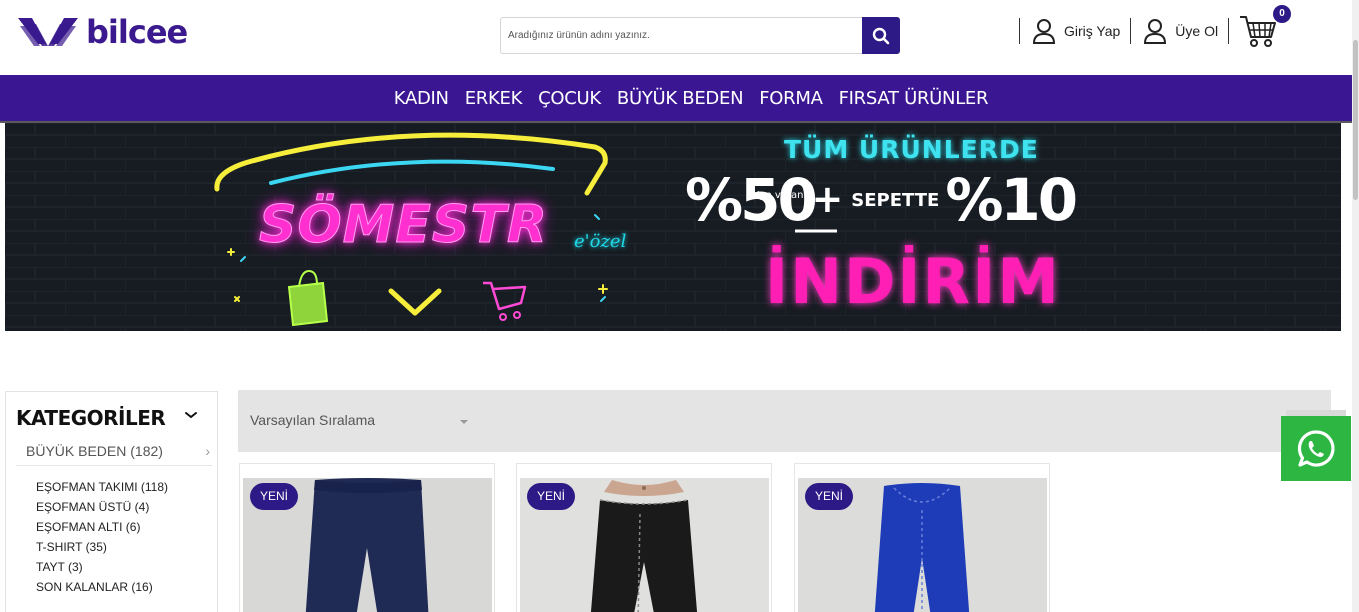 This screenshot has height=612, width=1359. What do you see at coordinates (681, 35) in the screenshot?
I see `search-input` at bounding box center [681, 35].